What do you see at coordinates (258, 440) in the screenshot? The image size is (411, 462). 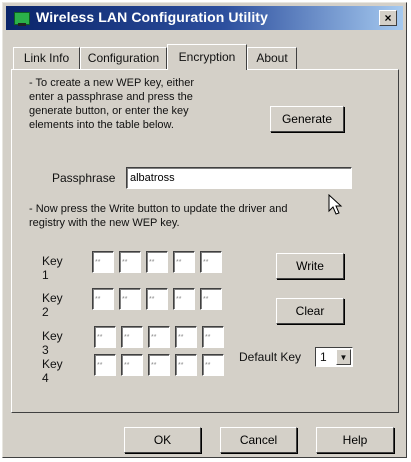 I see `cancel-button: Cancel` at bounding box center [258, 440].